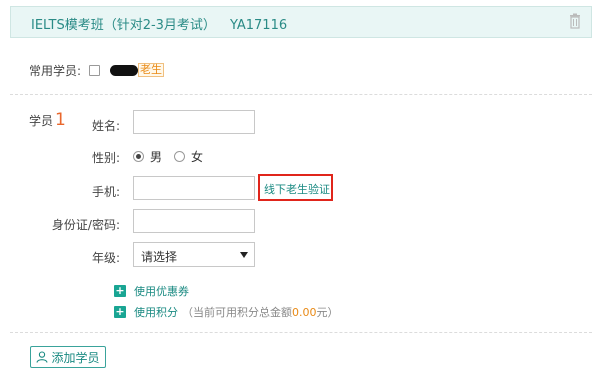  I want to click on grade-select: 请选择, so click(194, 254).